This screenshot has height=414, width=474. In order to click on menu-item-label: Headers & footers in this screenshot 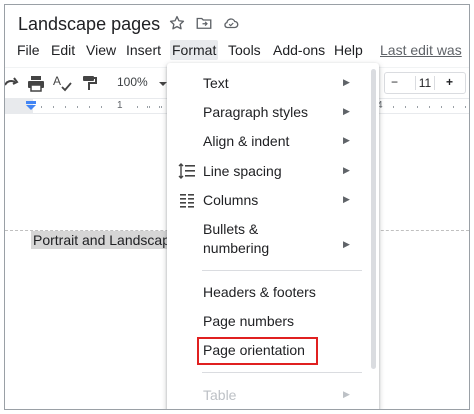, I will do `click(259, 292)`.